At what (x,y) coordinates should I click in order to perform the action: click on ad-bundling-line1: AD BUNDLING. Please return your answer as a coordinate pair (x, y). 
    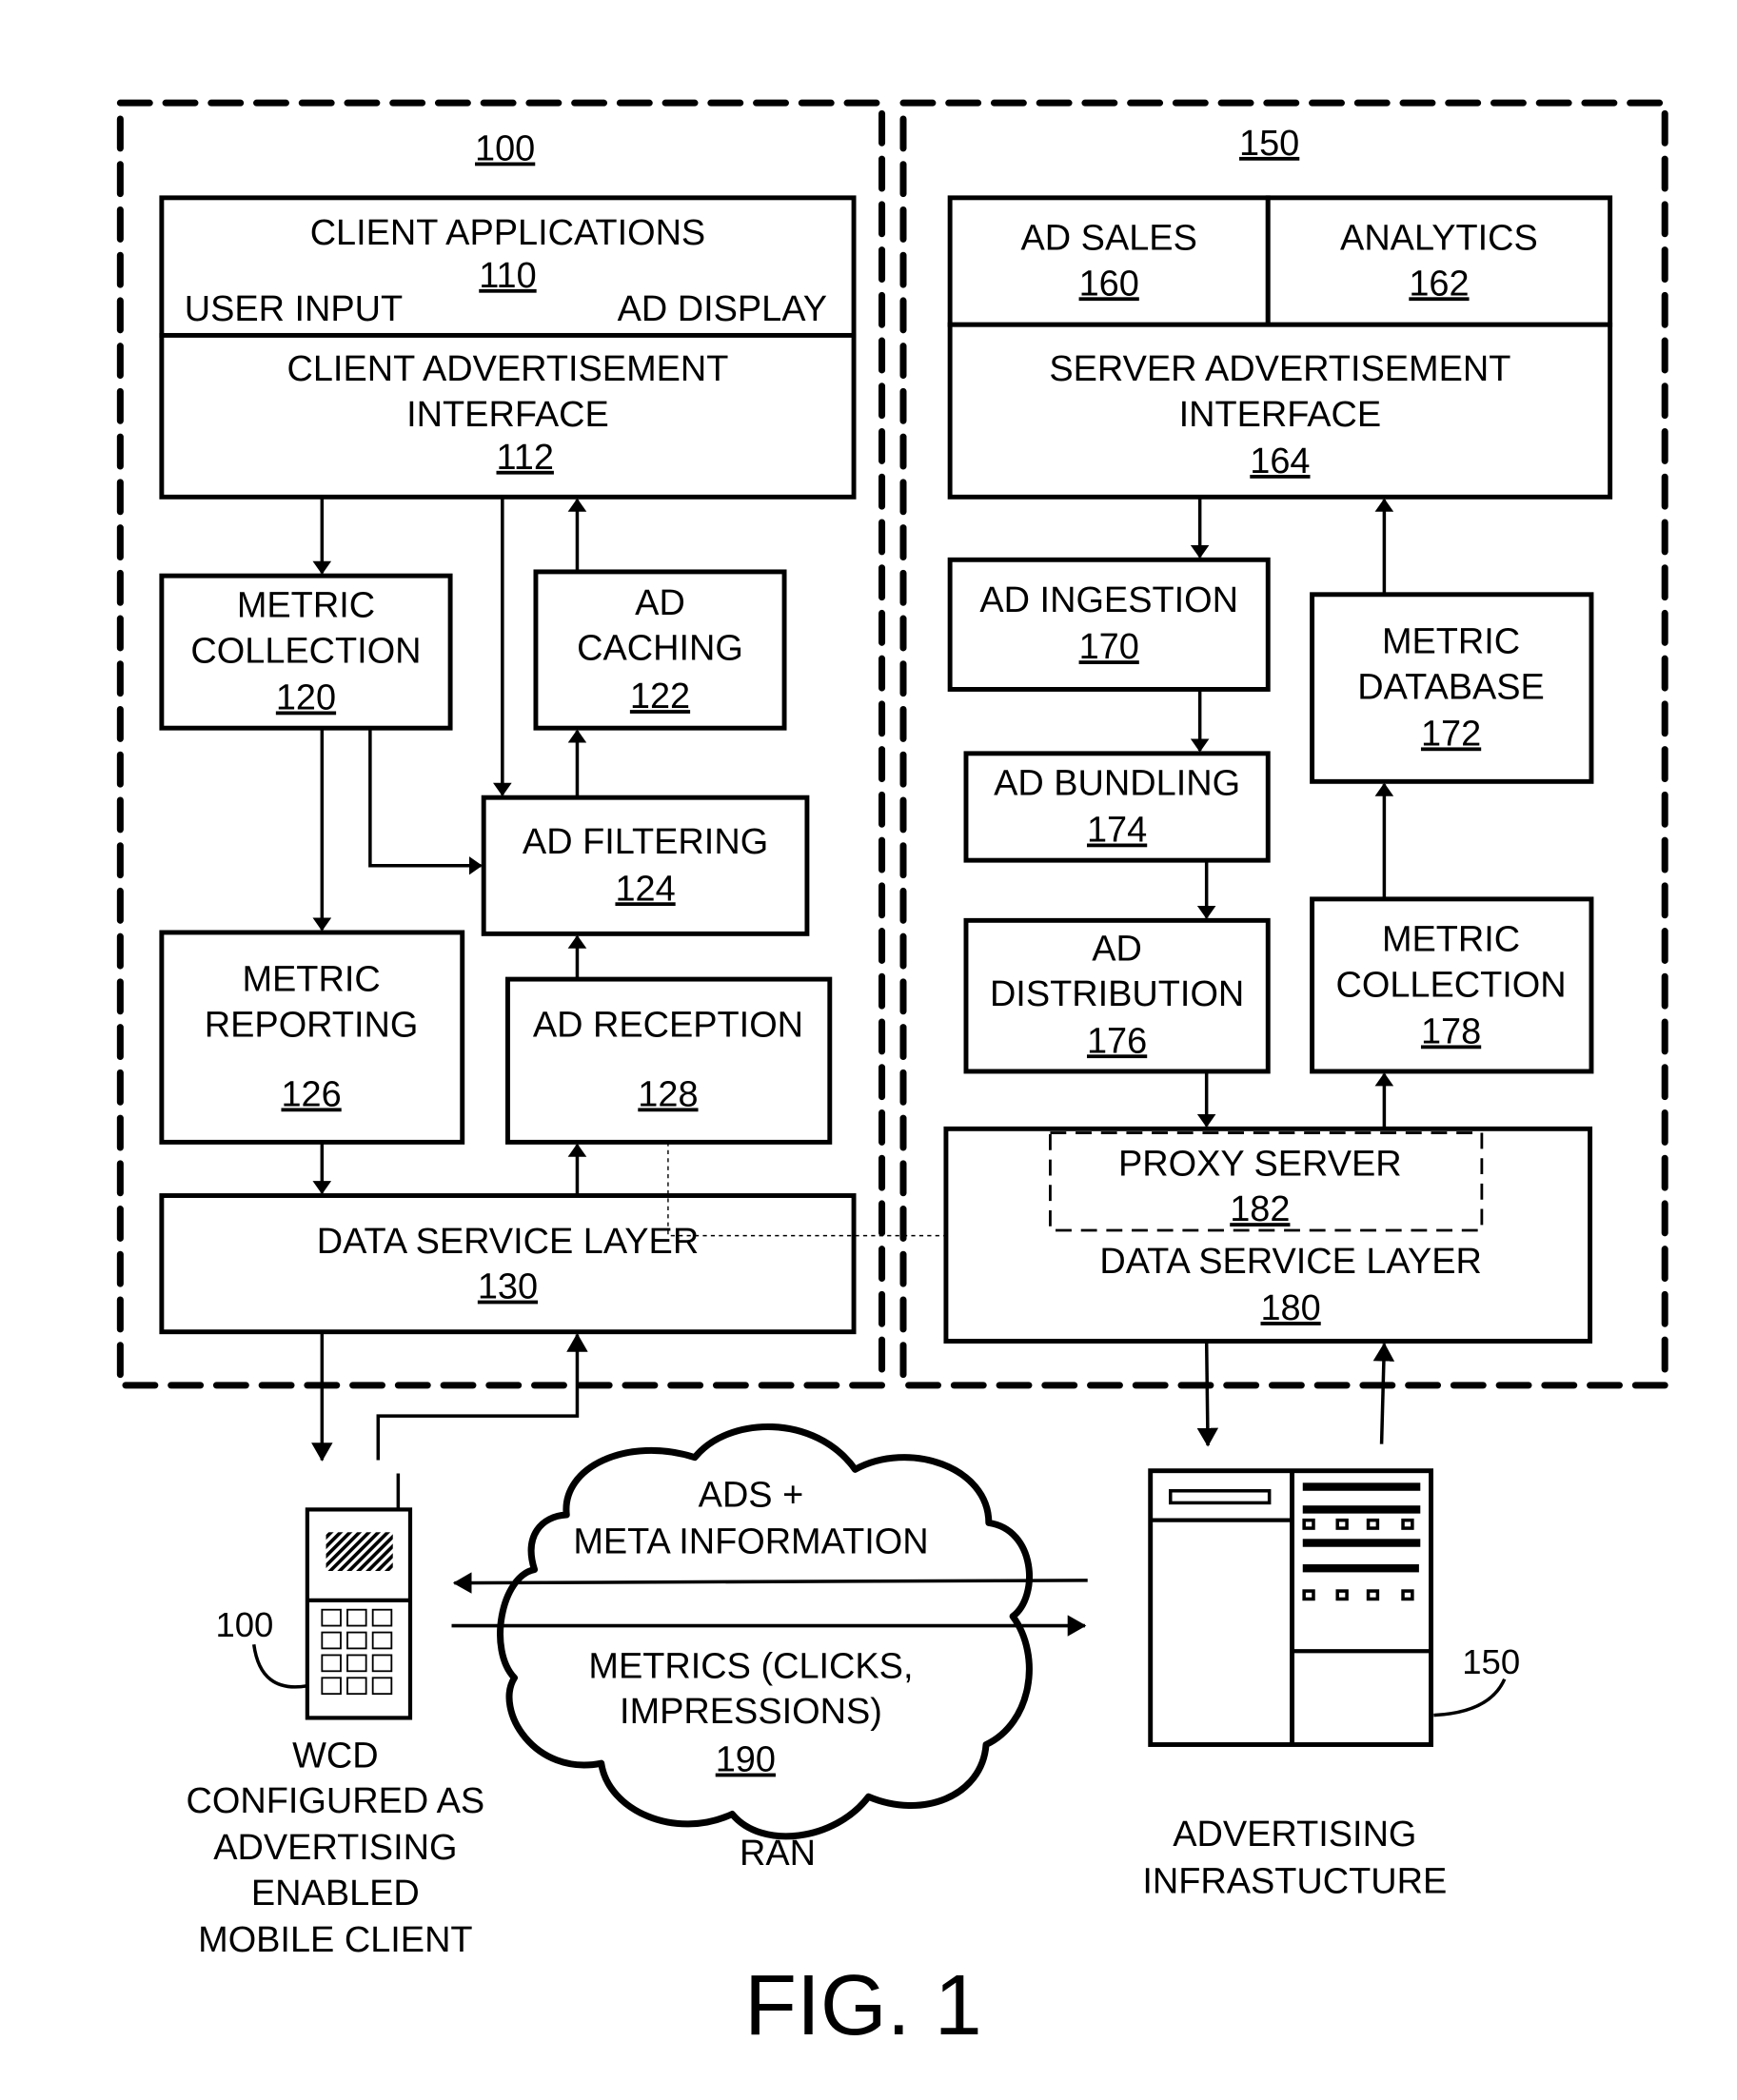
    Looking at the image, I should click on (1117, 783).